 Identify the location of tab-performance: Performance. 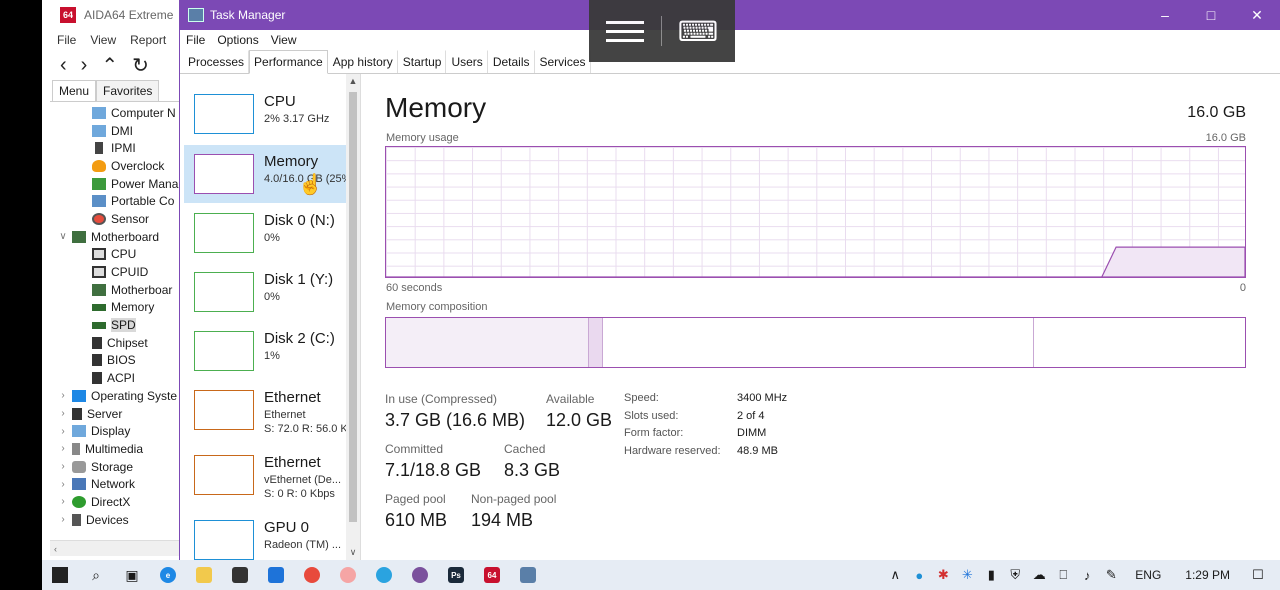
(288, 62).